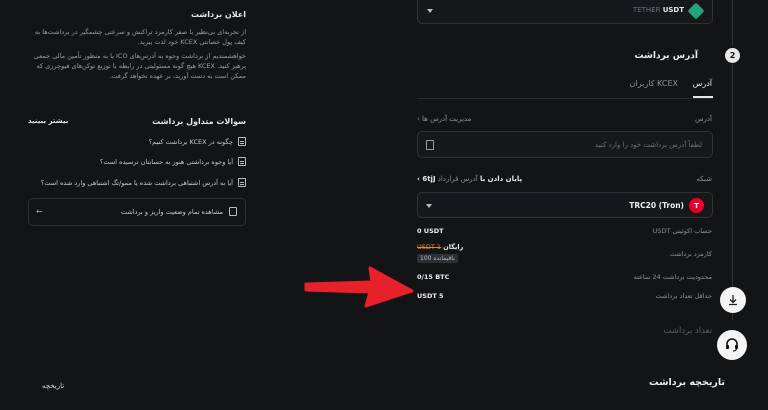  What do you see at coordinates (565, 98) in the screenshot?
I see `tabs-divider` at bounding box center [565, 98].